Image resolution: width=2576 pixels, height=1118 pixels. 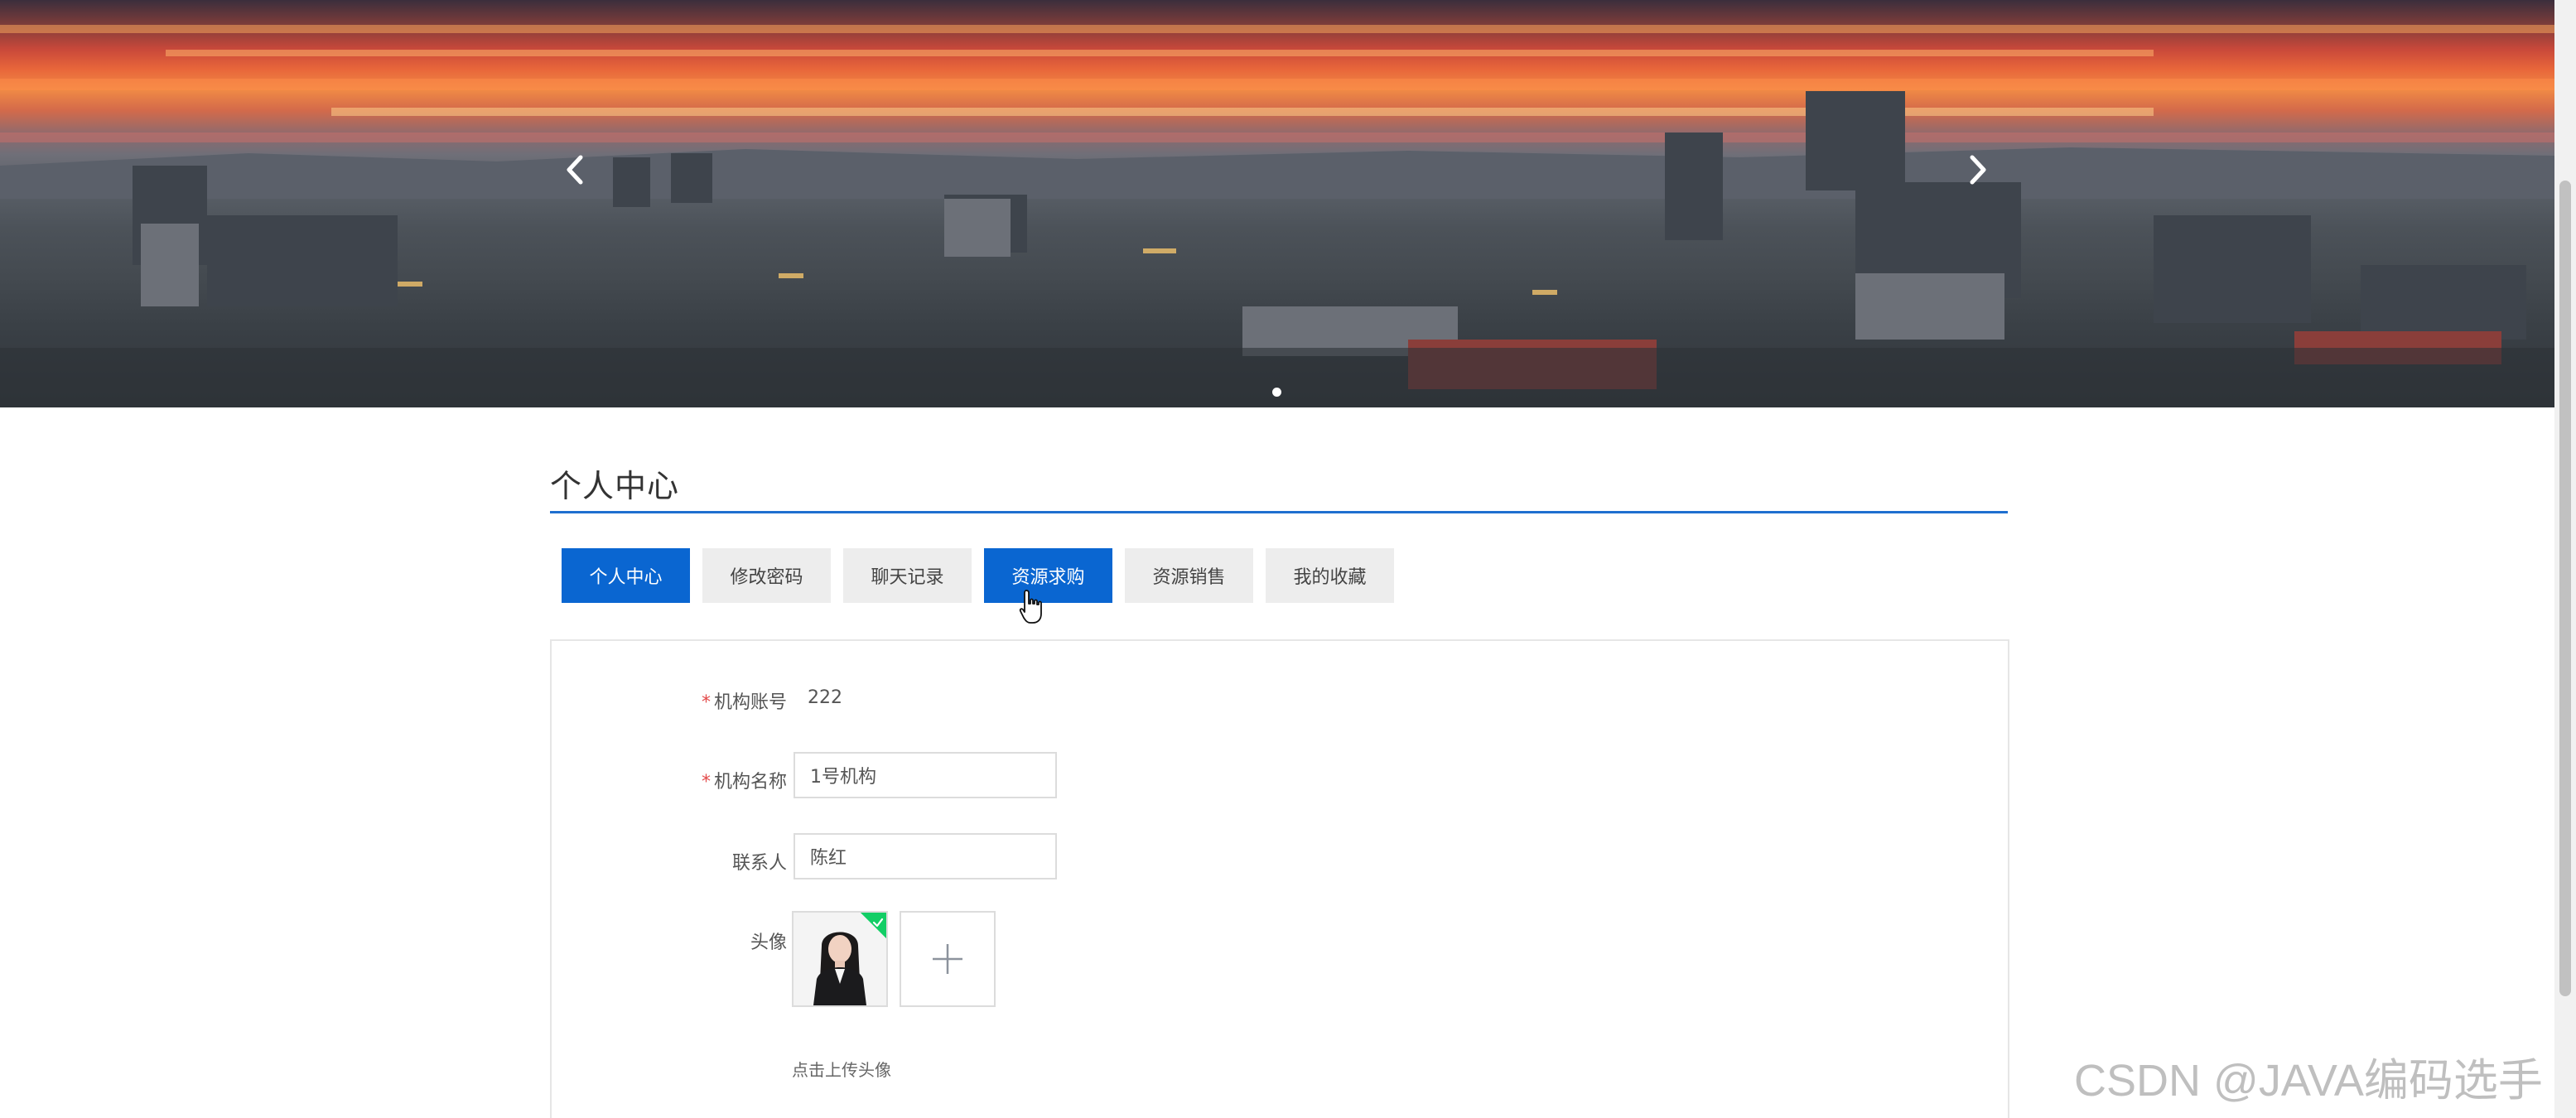 I want to click on org-name-input, so click(x=926, y=775).